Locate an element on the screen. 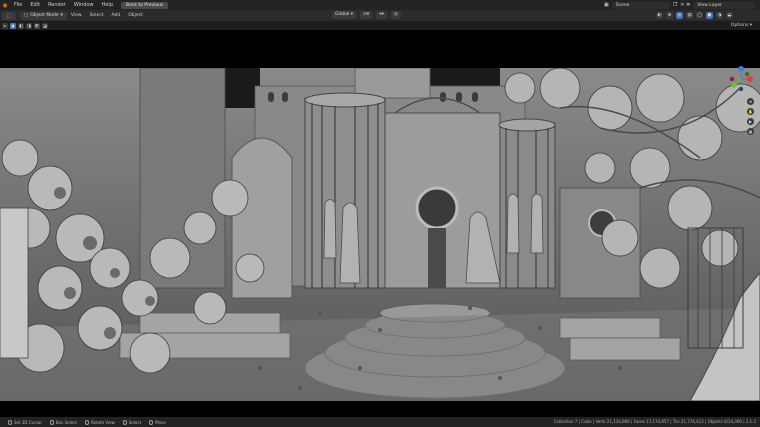  status-label: Select is located at coordinates (135, 422).